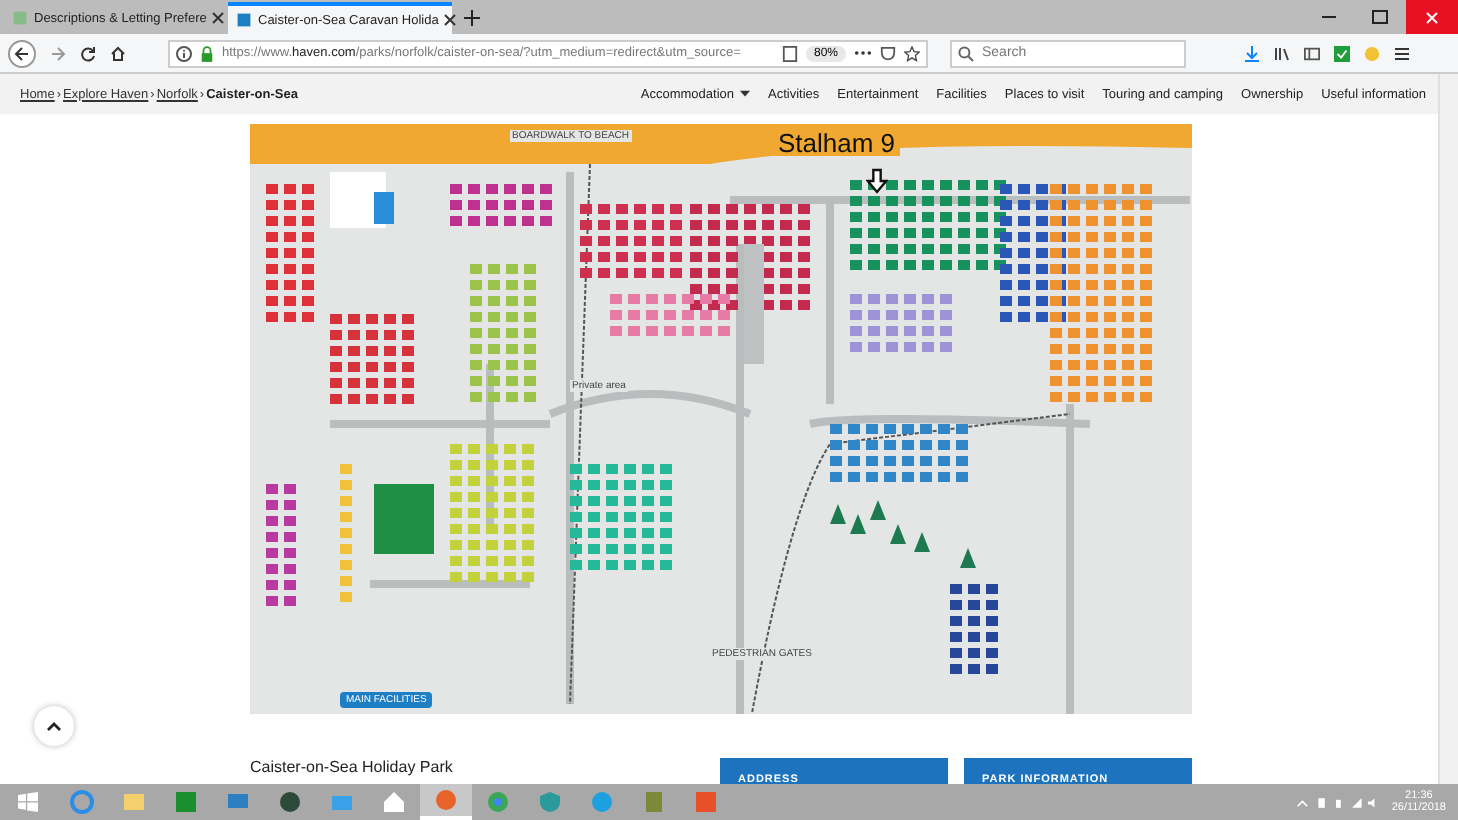  What do you see at coordinates (58, 53) in the screenshot?
I see `forward-icon` at bounding box center [58, 53].